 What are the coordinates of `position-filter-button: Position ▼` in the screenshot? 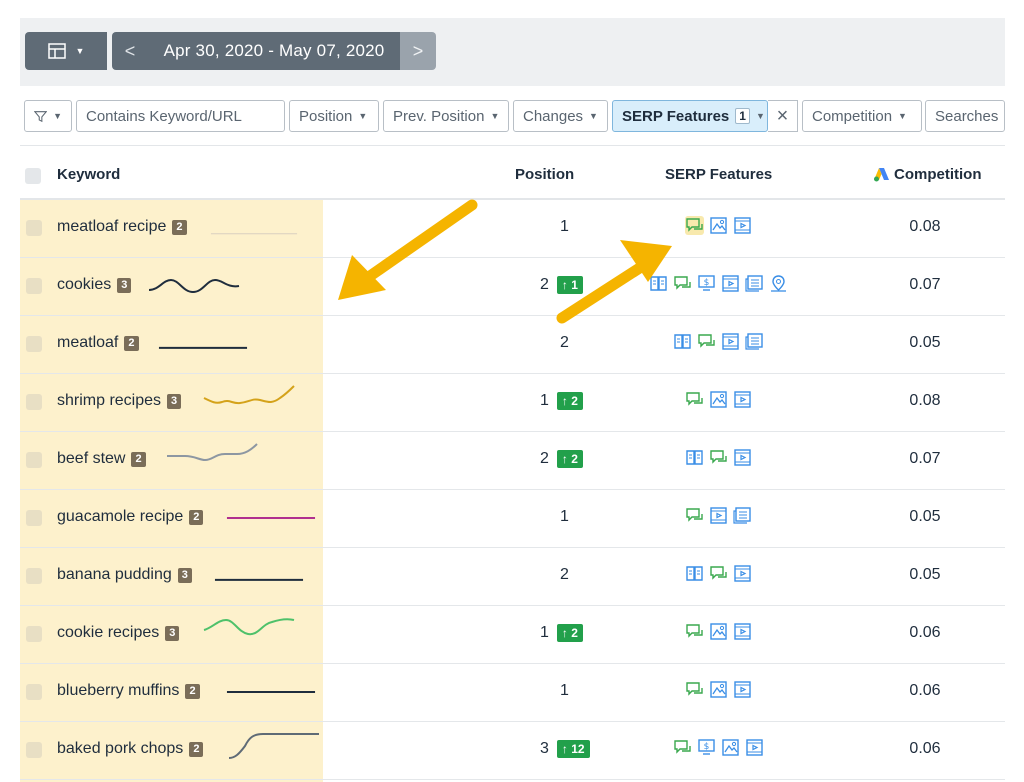 It's located at (334, 116).